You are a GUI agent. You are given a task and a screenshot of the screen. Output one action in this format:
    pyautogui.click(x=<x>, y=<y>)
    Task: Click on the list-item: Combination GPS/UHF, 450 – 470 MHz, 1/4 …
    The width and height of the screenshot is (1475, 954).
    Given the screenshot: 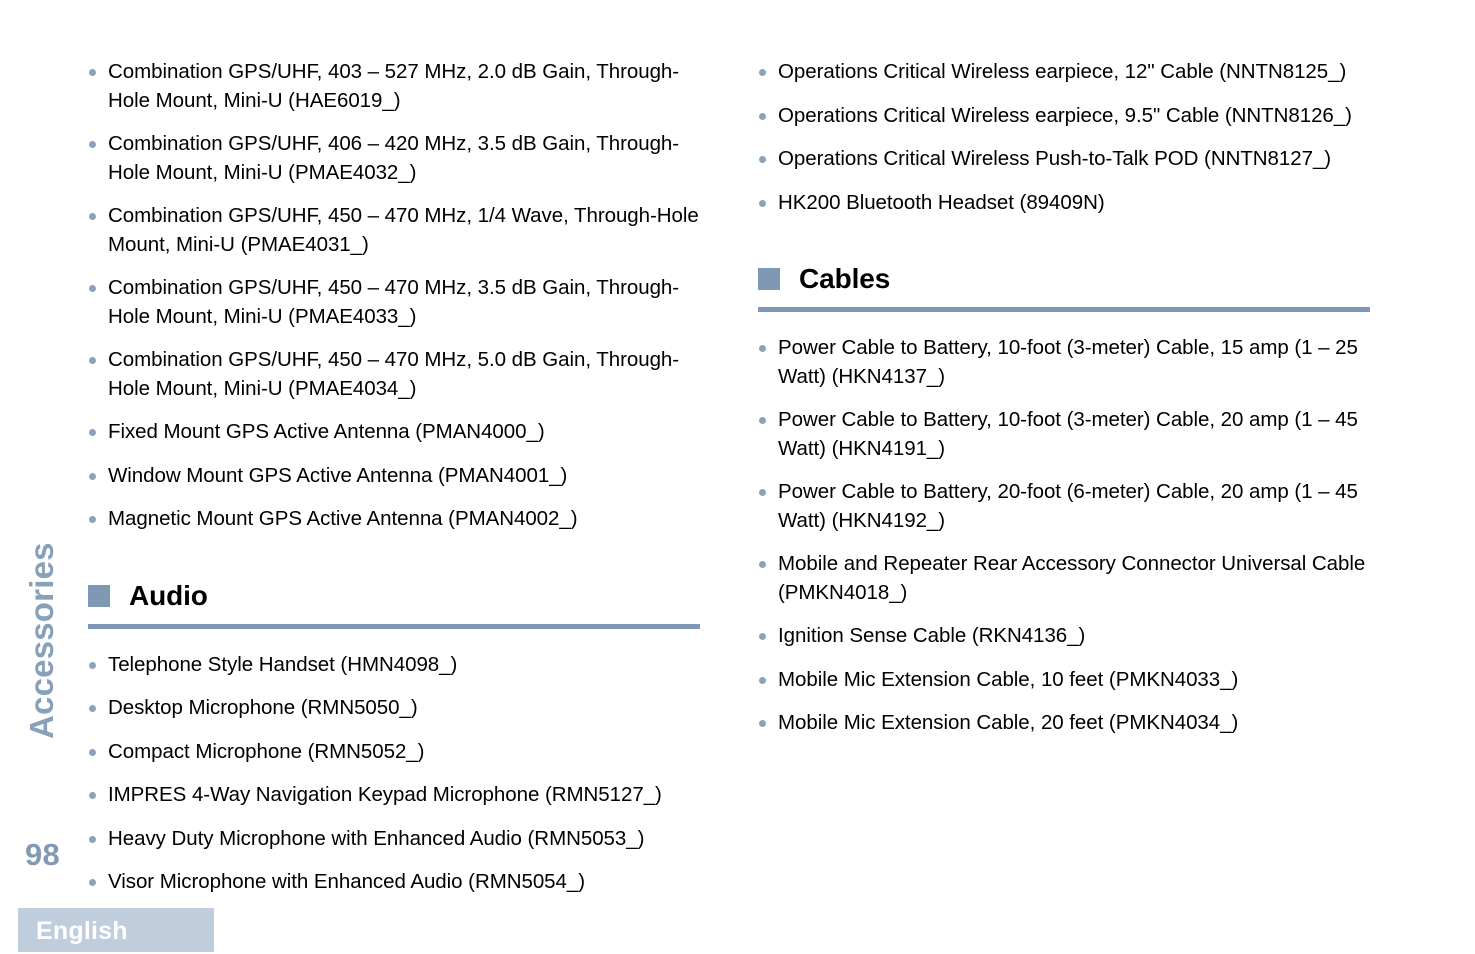 What is the action you would take?
    pyautogui.click(x=394, y=230)
    